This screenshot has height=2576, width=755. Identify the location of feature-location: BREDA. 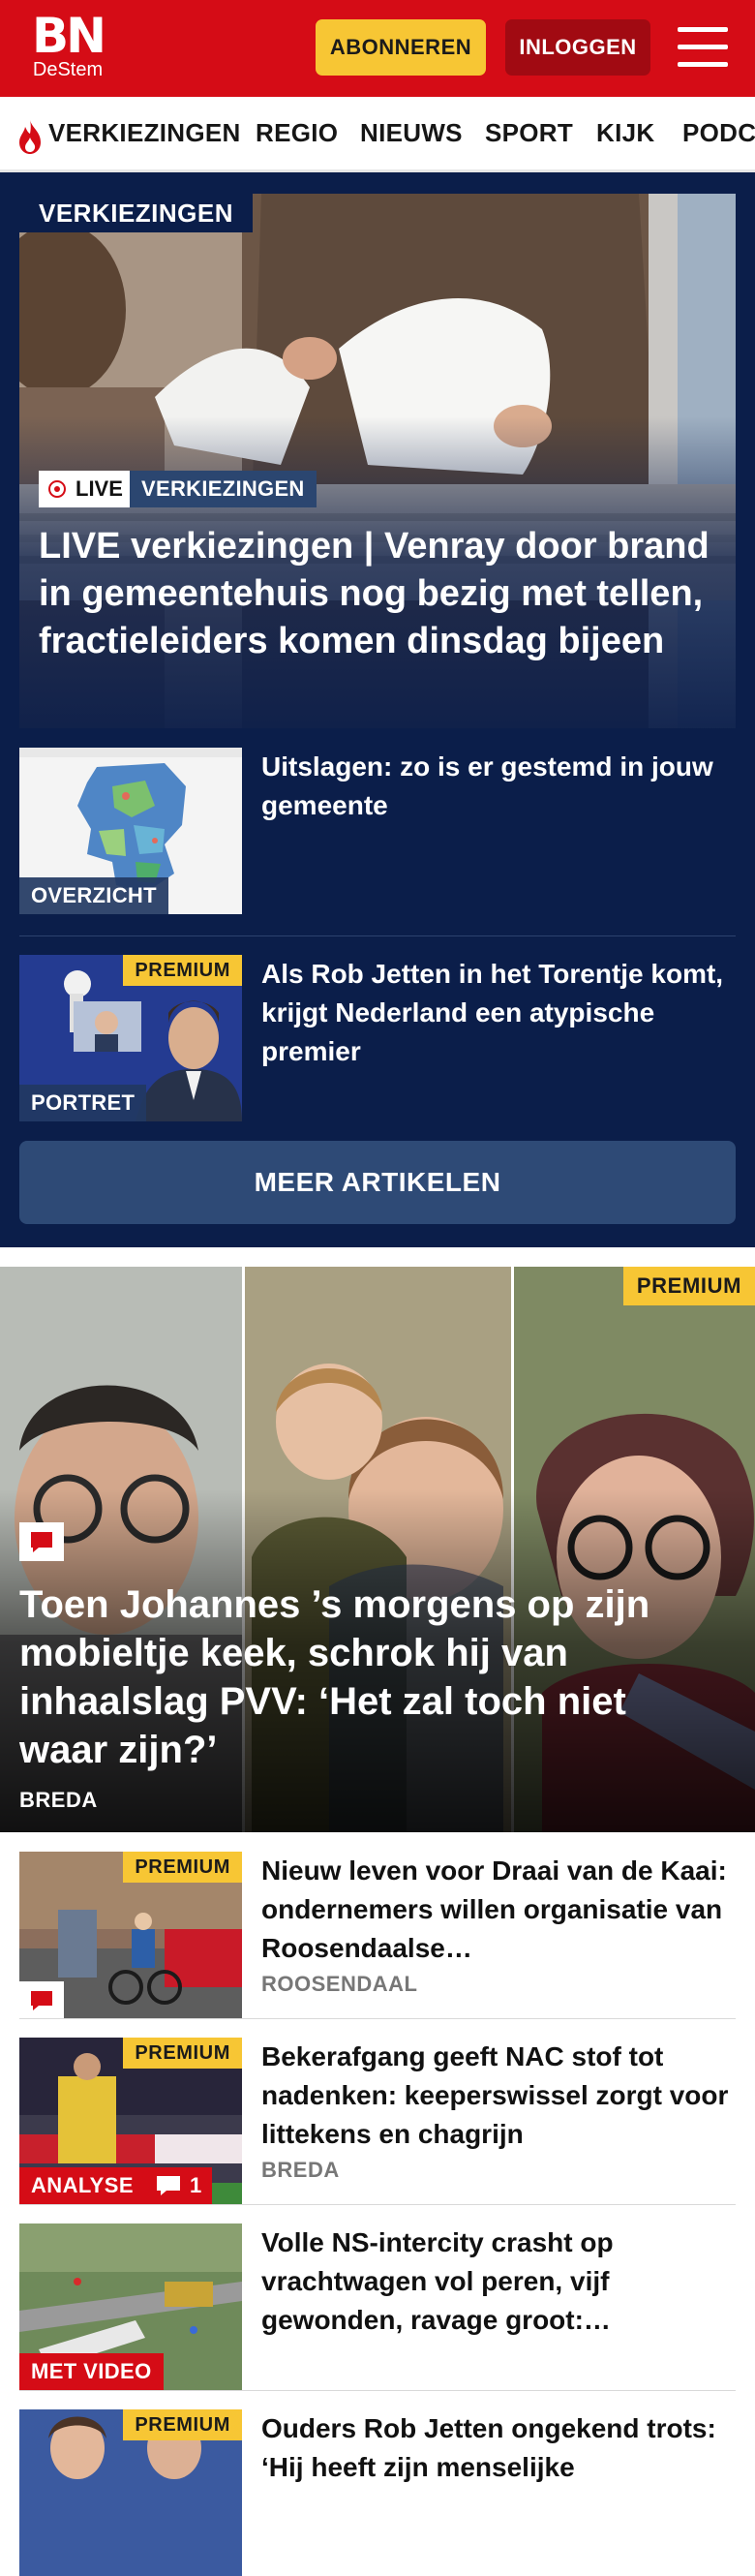
(58, 1800).